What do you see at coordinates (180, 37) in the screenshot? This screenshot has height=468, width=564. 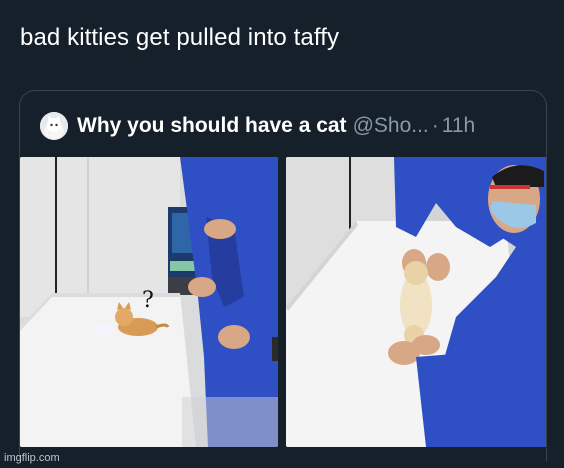 I see `meme-caption: bad kitties get pulled into taffy` at bounding box center [180, 37].